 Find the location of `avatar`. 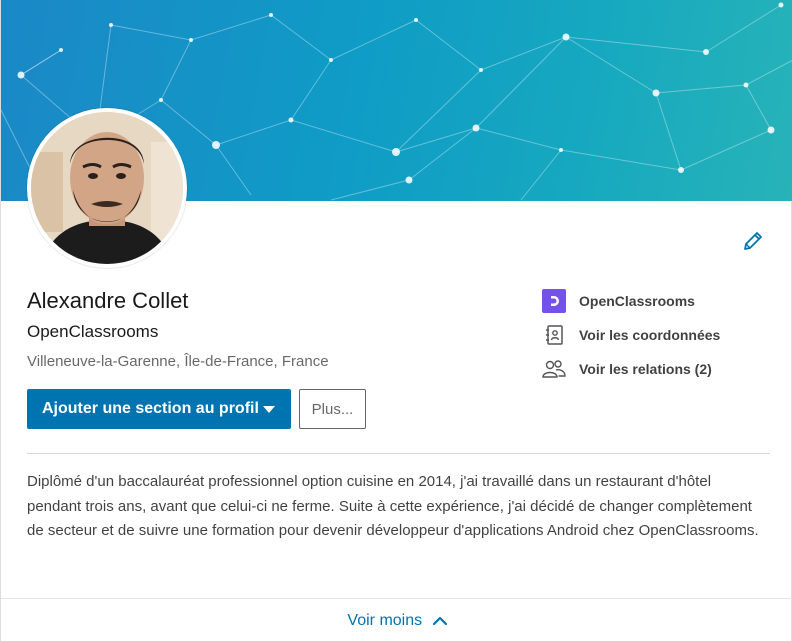

avatar is located at coordinates (107, 188).